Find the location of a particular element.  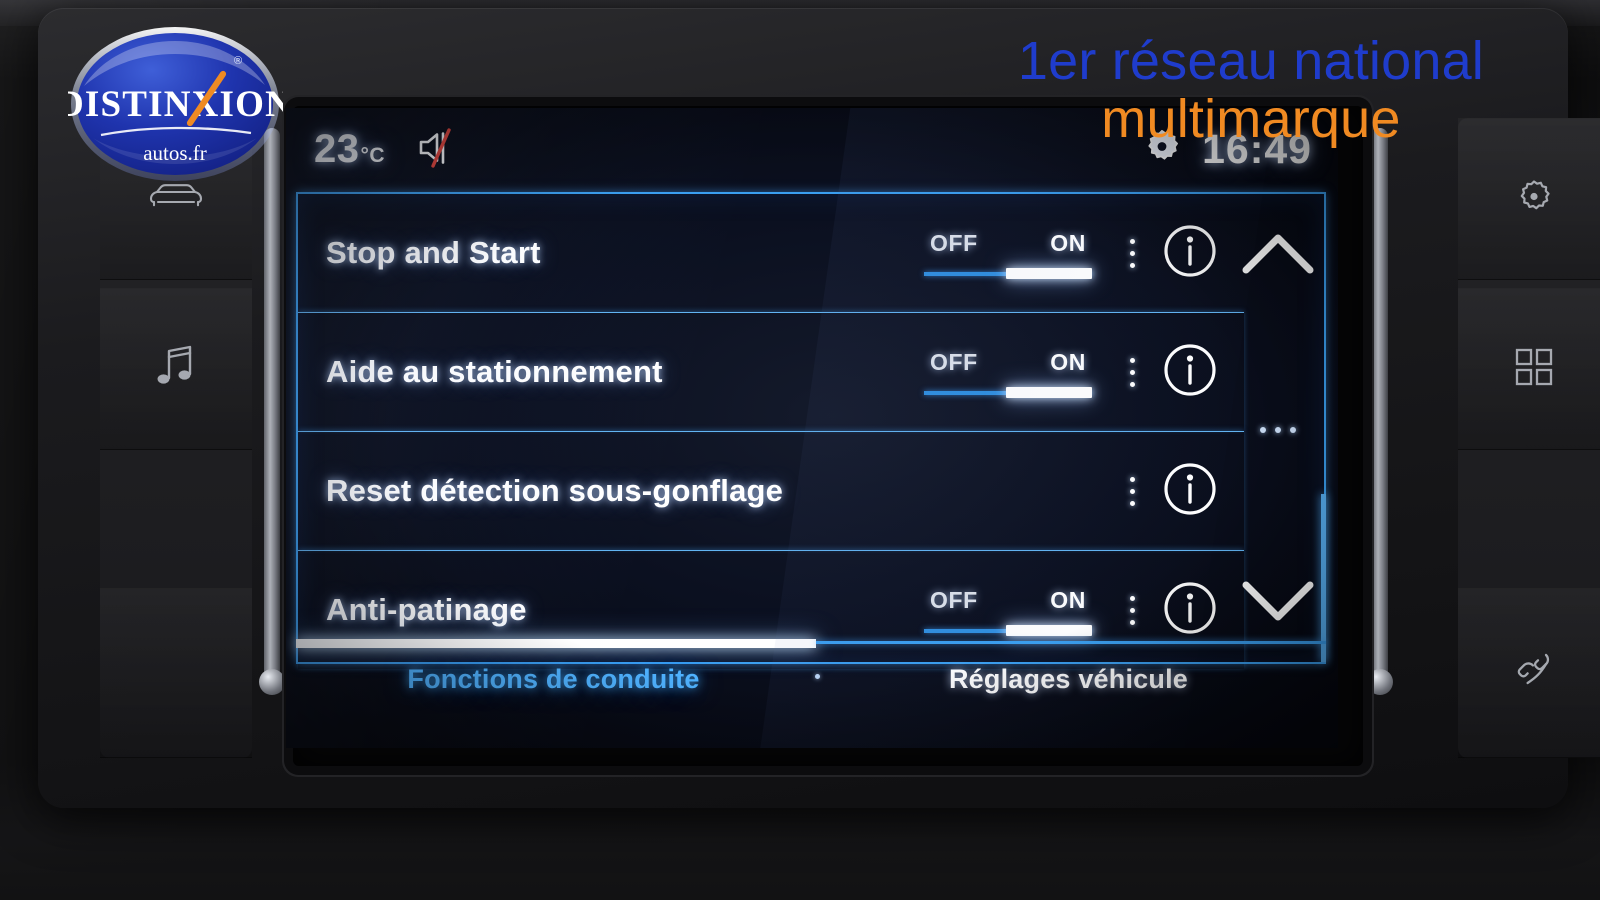

hw-button-blank-left is located at coordinates (176, 673).